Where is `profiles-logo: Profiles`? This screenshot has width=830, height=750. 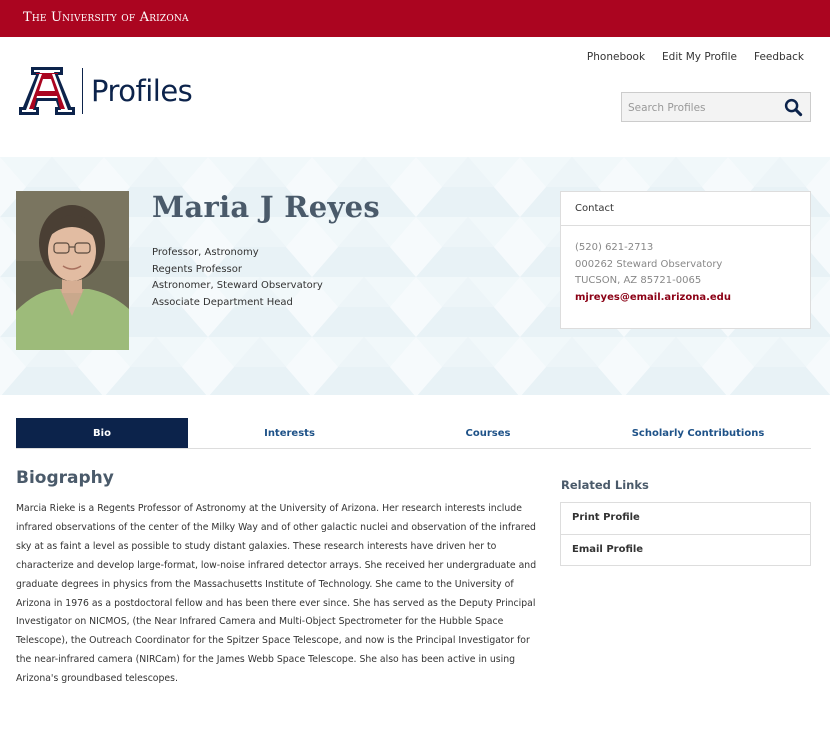
profiles-logo: Profiles is located at coordinates (106, 91).